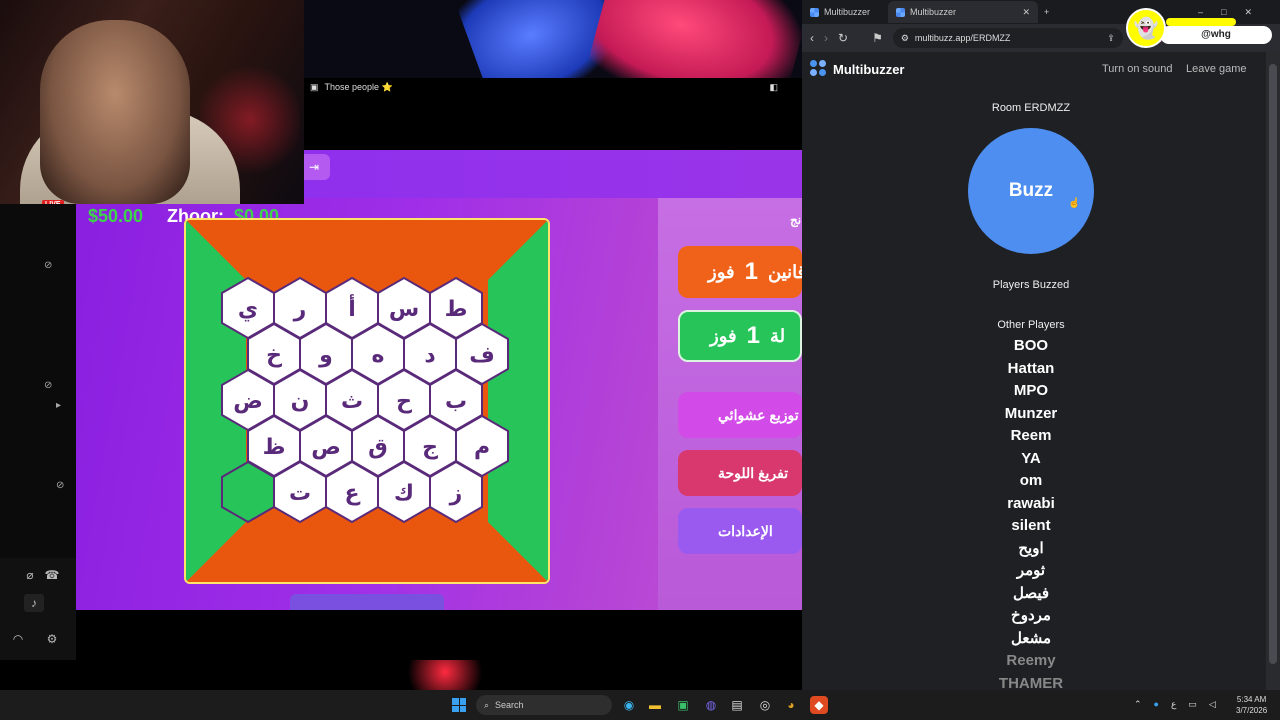 Image resolution: width=1280 pixels, height=720 pixels. What do you see at coordinates (740, 336) in the screenshot?
I see `team-green-button: فوز 1 لة` at bounding box center [740, 336].